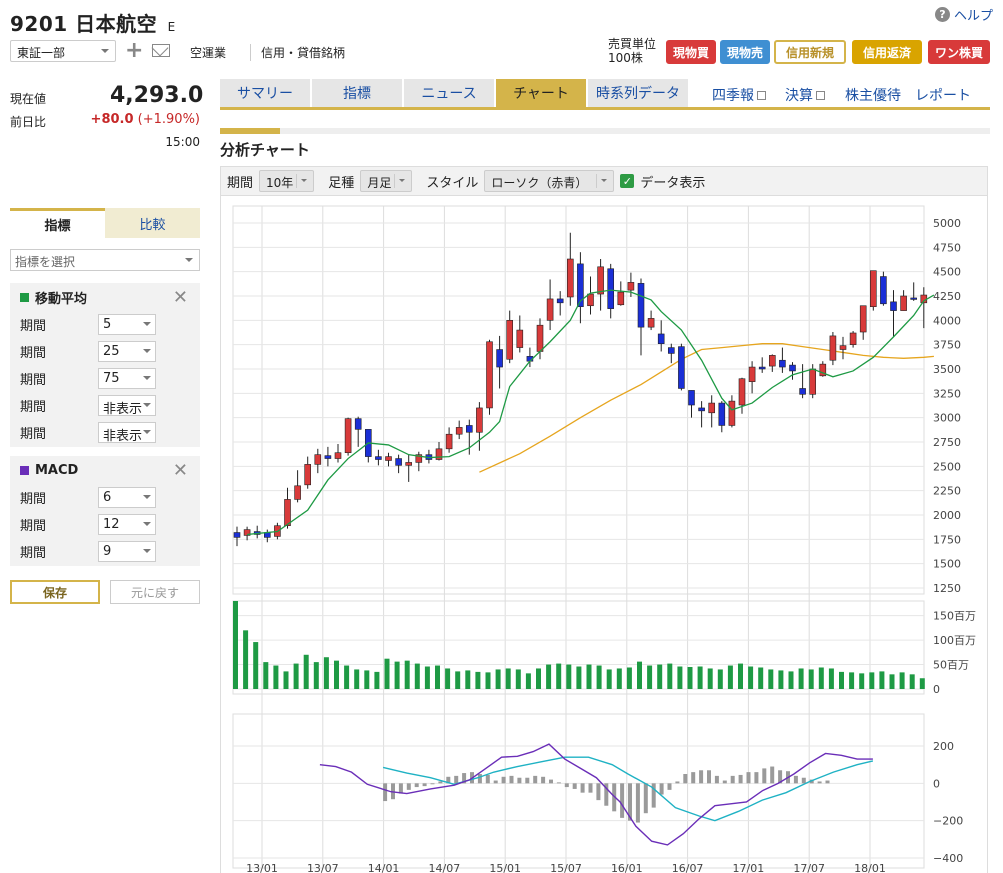 The width and height of the screenshot is (1003, 873). Describe the element at coordinates (63, 51) in the screenshot. I see `market-select: 東証一部` at that location.